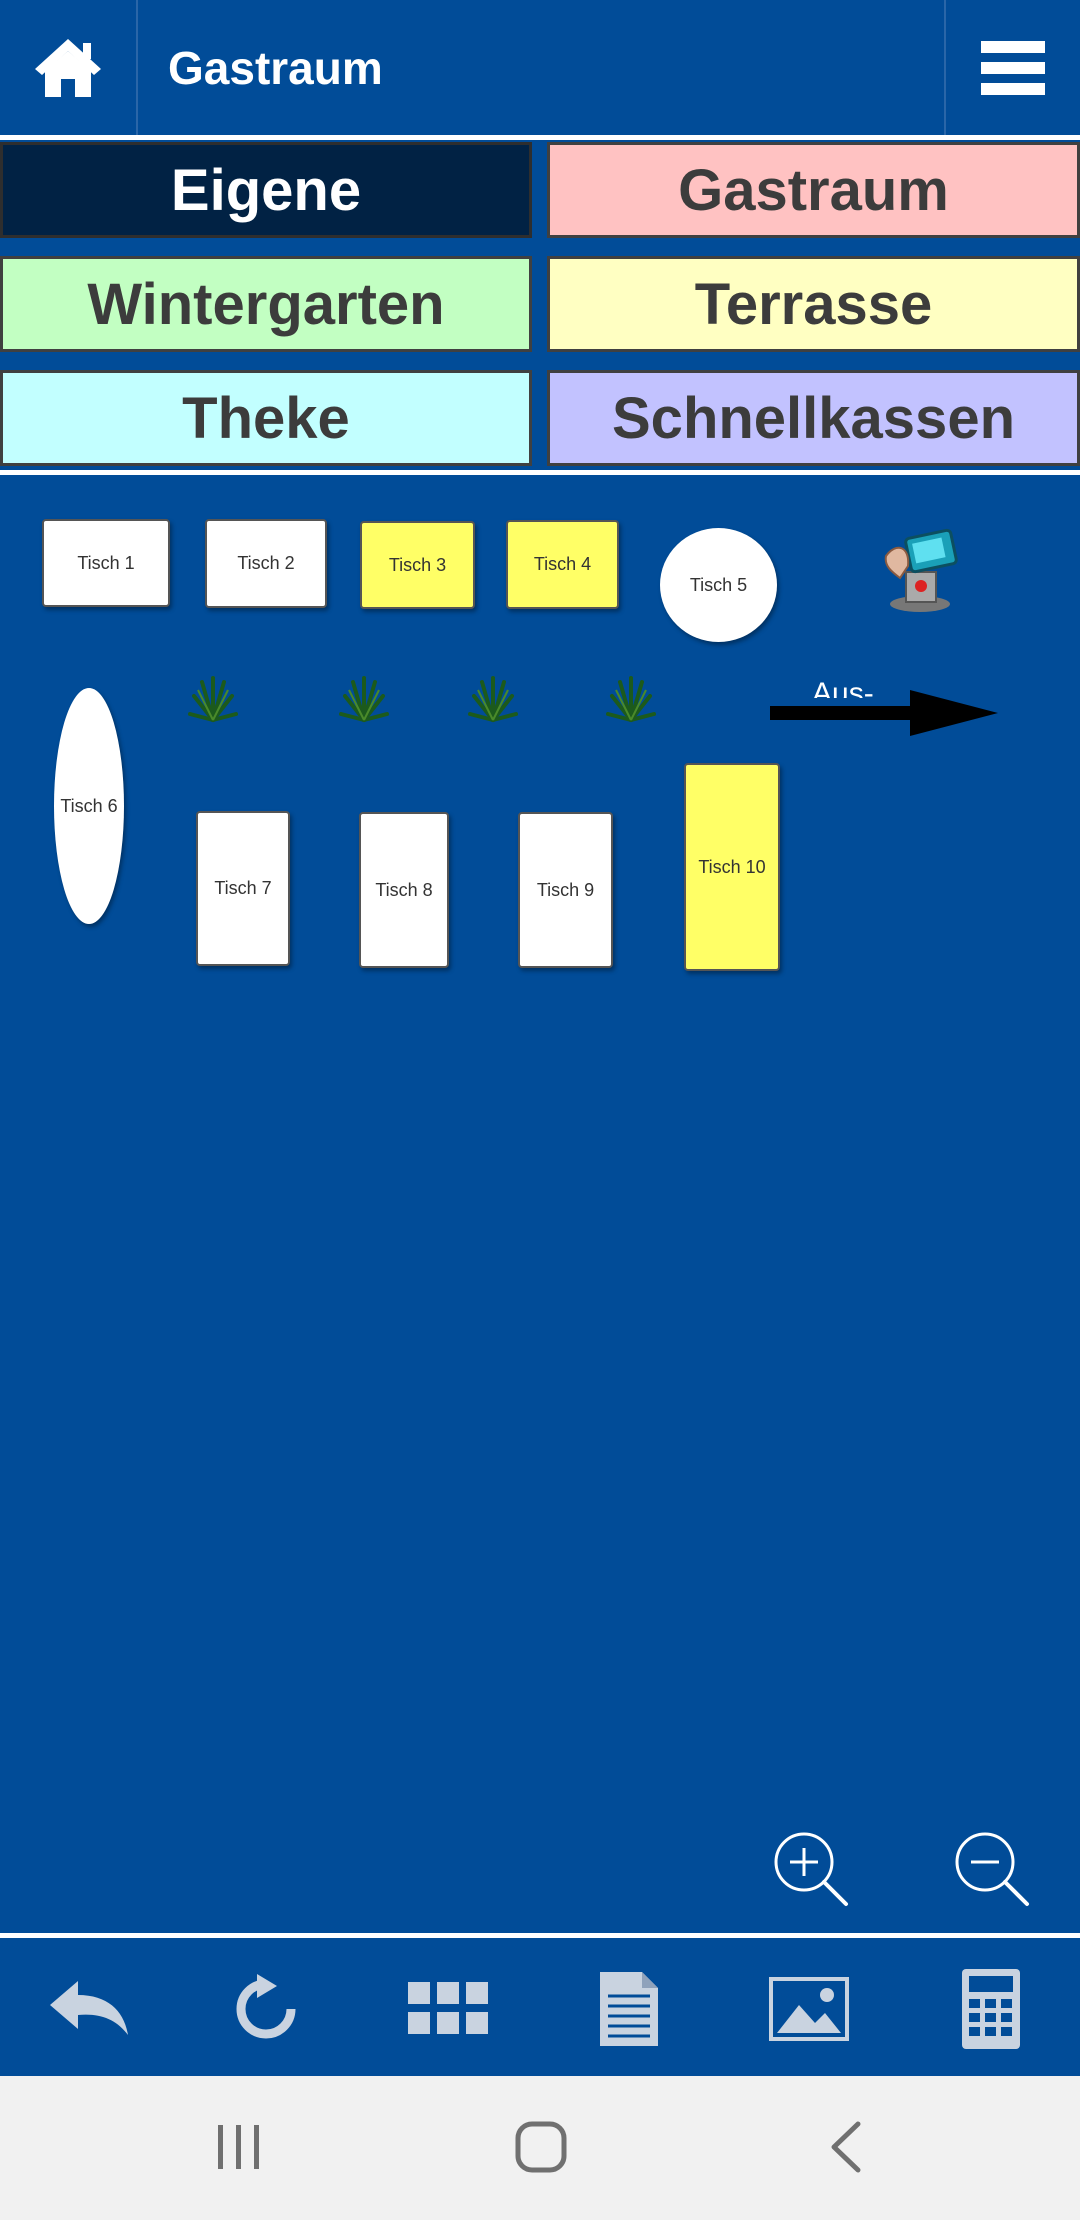 The width and height of the screenshot is (1080, 2220). I want to click on room-label: Schnellkassen, so click(813, 418).